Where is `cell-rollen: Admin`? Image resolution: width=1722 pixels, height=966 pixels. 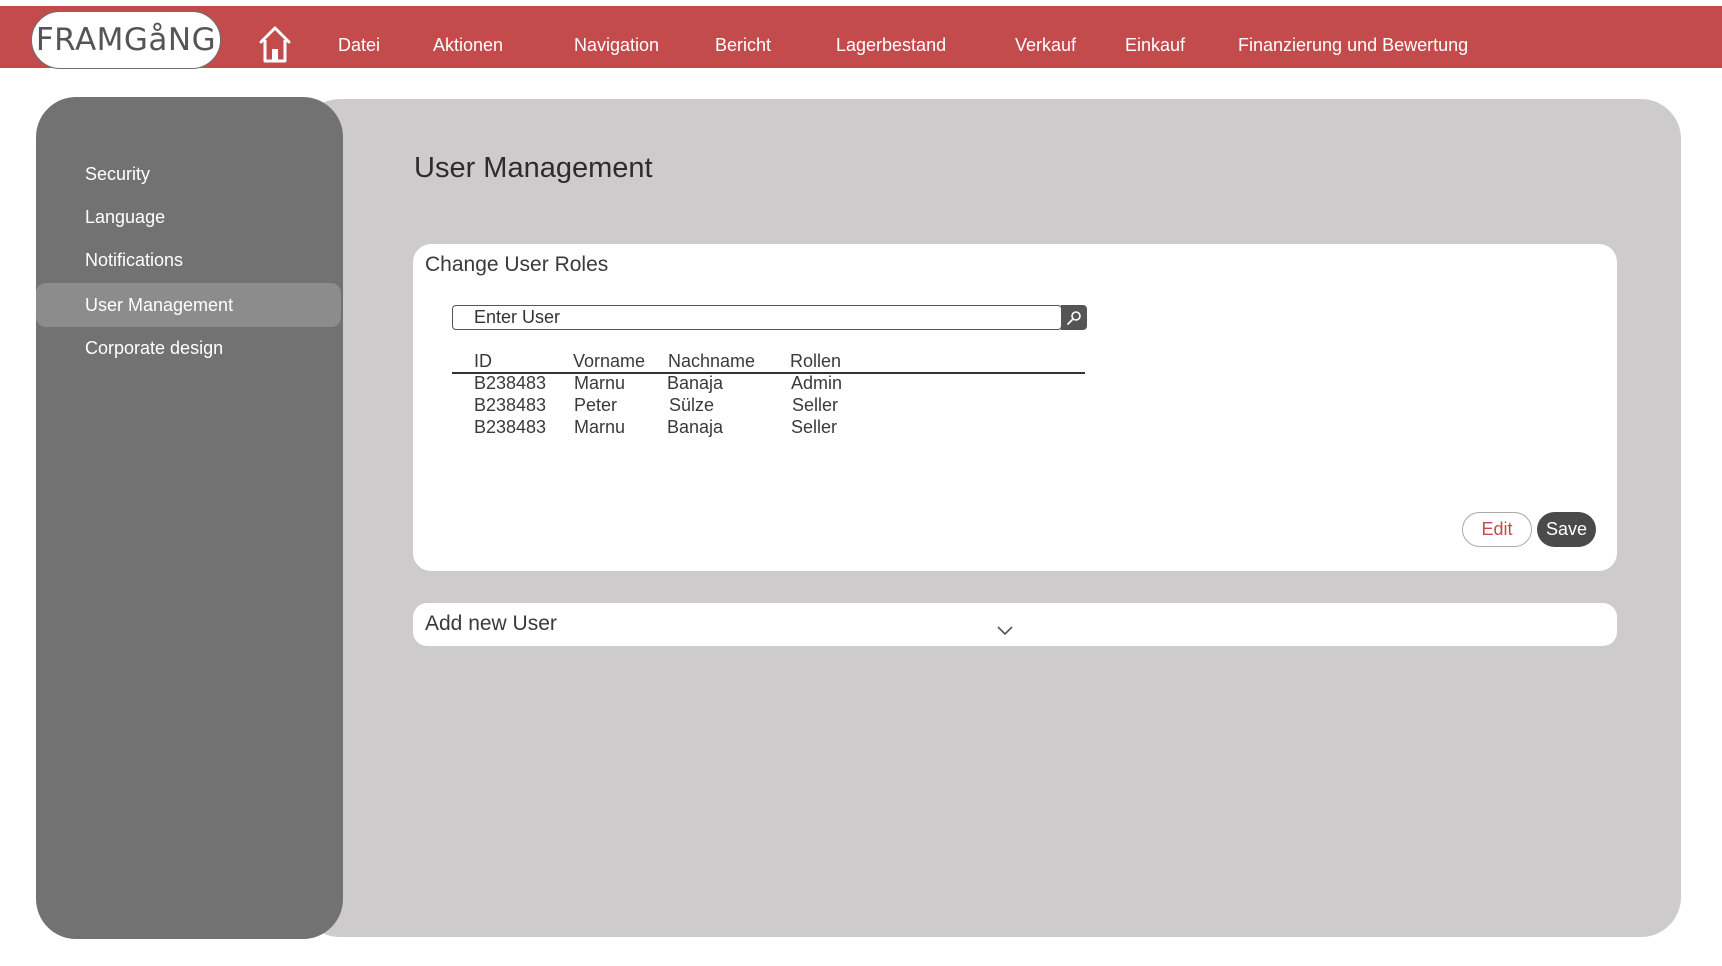
cell-rollen: Admin is located at coordinates (817, 383).